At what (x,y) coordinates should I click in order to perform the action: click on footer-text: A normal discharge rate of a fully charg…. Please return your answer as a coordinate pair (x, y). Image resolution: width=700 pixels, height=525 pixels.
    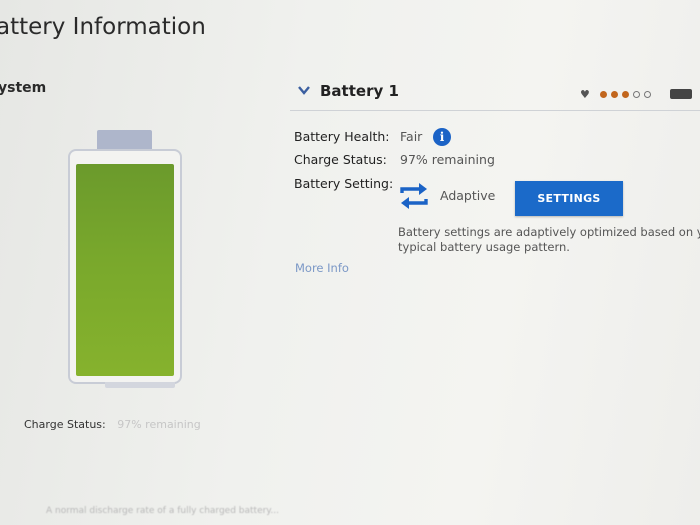
    Looking at the image, I should click on (162, 511).